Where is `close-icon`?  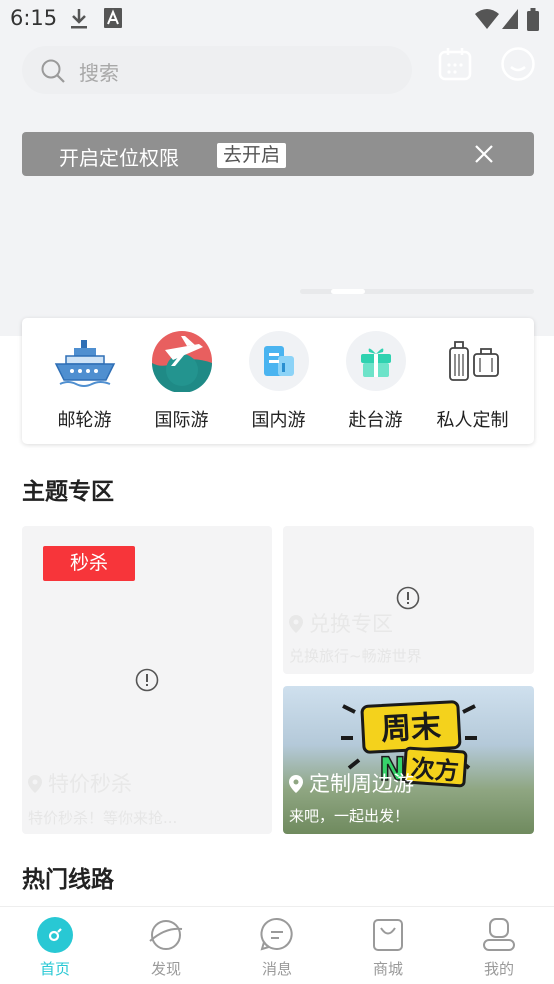
close-icon is located at coordinates (484, 154).